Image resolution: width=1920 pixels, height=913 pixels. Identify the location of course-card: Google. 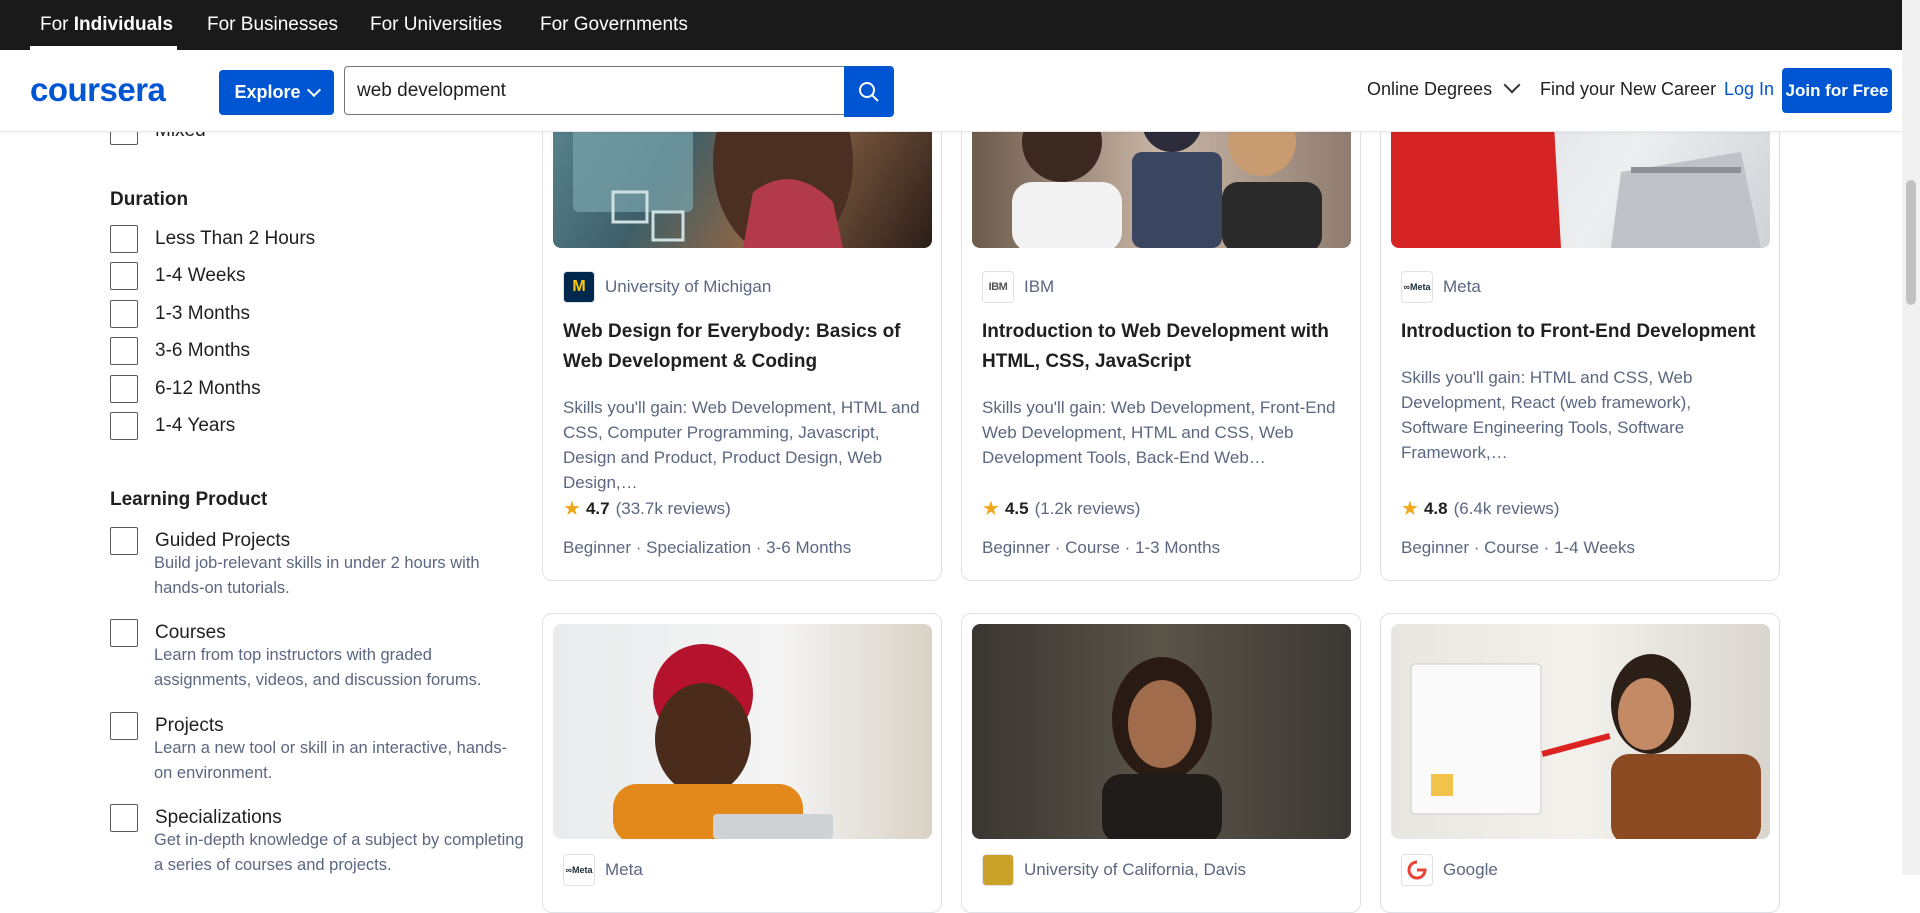
(1580, 763).